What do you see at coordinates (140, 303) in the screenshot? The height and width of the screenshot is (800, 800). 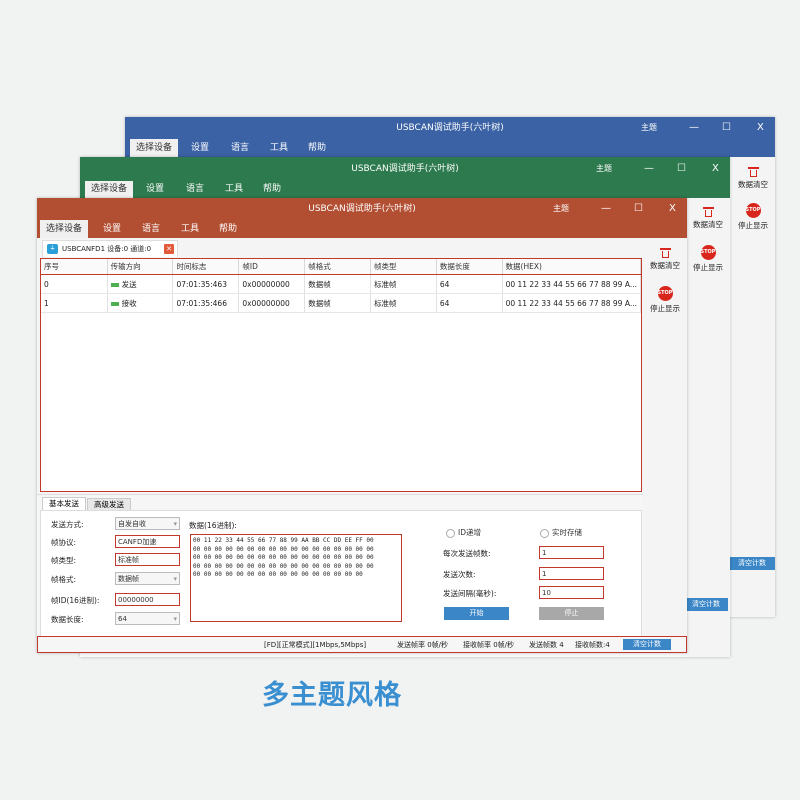 I see `cell-direction: 接收` at bounding box center [140, 303].